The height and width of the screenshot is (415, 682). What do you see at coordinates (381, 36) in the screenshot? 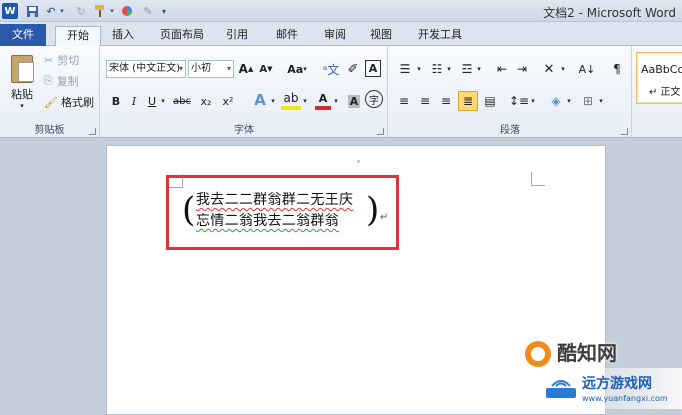
I see `tab-view: 视图` at bounding box center [381, 36].